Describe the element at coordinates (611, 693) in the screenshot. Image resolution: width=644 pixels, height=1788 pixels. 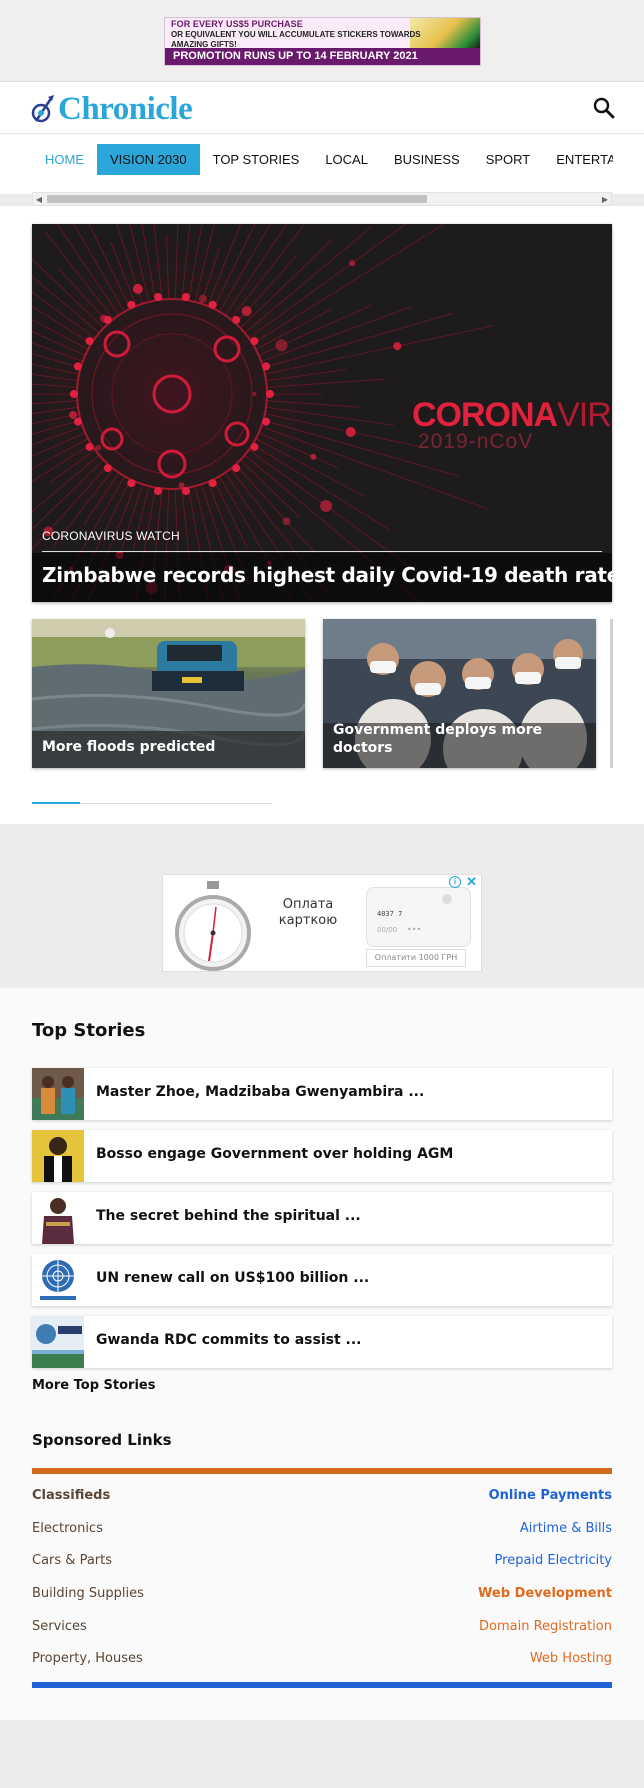
I see `story-card-next-edge` at that location.